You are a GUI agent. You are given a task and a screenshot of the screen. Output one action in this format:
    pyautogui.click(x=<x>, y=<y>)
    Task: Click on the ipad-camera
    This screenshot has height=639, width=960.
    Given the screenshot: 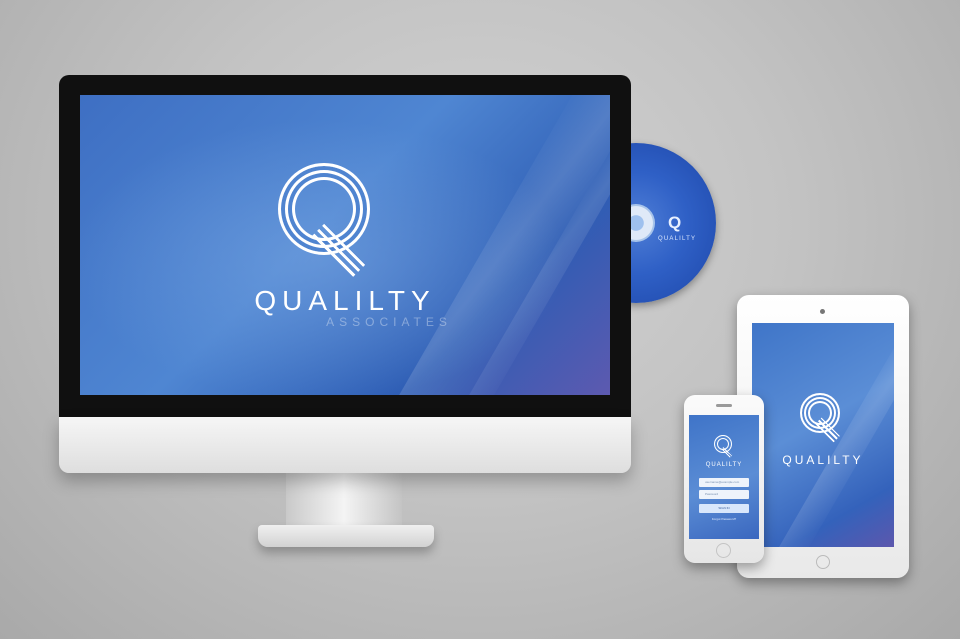 What is the action you would take?
    pyautogui.click(x=822, y=311)
    